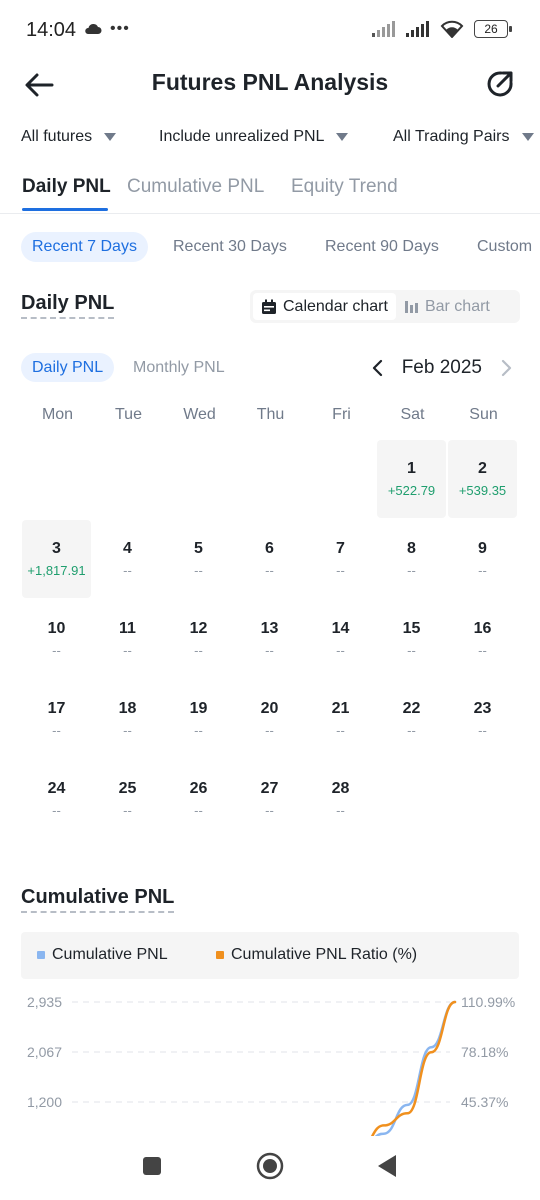  I want to click on current-month-label: Feb 2025, so click(441, 367).